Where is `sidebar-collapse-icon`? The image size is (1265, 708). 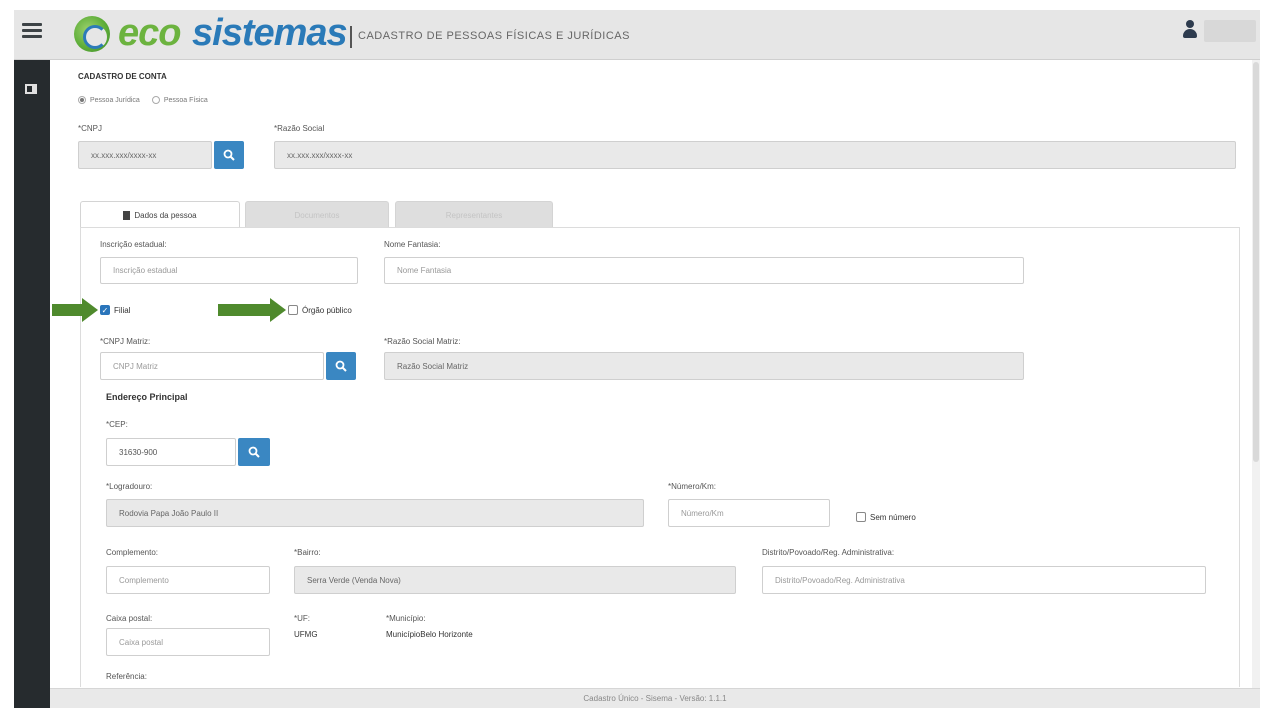
sidebar-collapse-icon is located at coordinates (31, 89).